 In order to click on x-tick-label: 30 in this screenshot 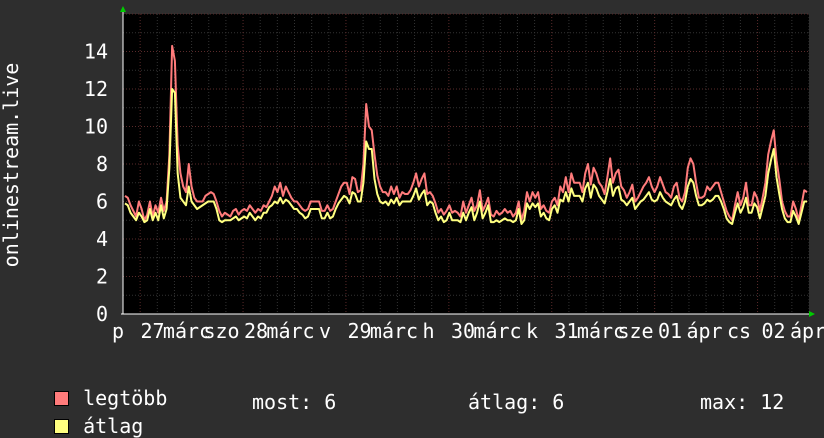, I will do `click(463, 331)`.